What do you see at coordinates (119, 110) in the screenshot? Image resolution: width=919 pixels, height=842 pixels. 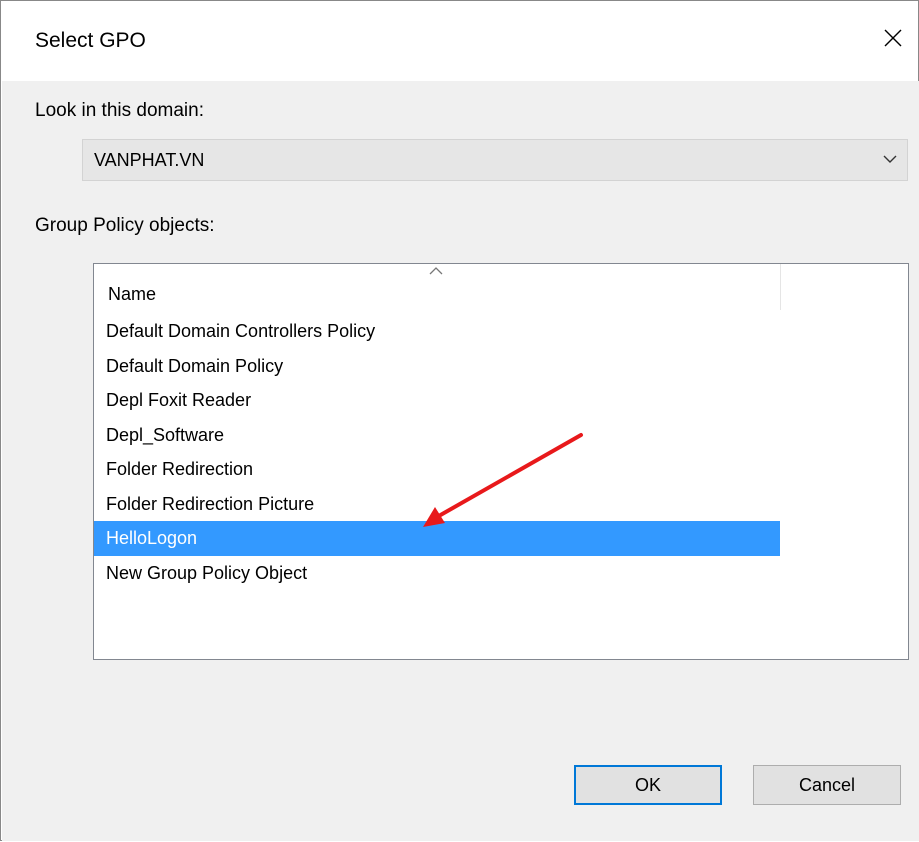 I see `domain-label: Look in this domain:` at bounding box center [119, 110].